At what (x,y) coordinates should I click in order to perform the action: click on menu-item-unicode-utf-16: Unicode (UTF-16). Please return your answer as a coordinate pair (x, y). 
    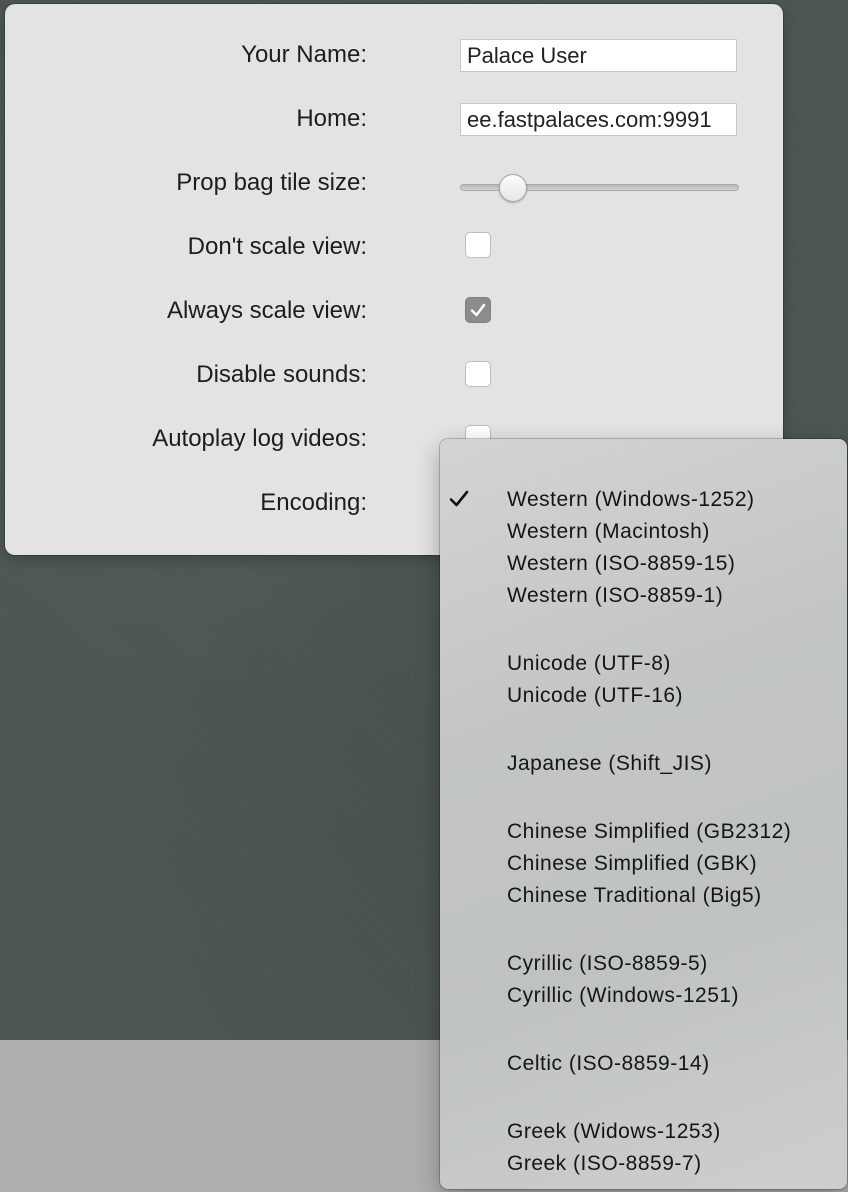
    Looking at the image, I should click on (595, 696).